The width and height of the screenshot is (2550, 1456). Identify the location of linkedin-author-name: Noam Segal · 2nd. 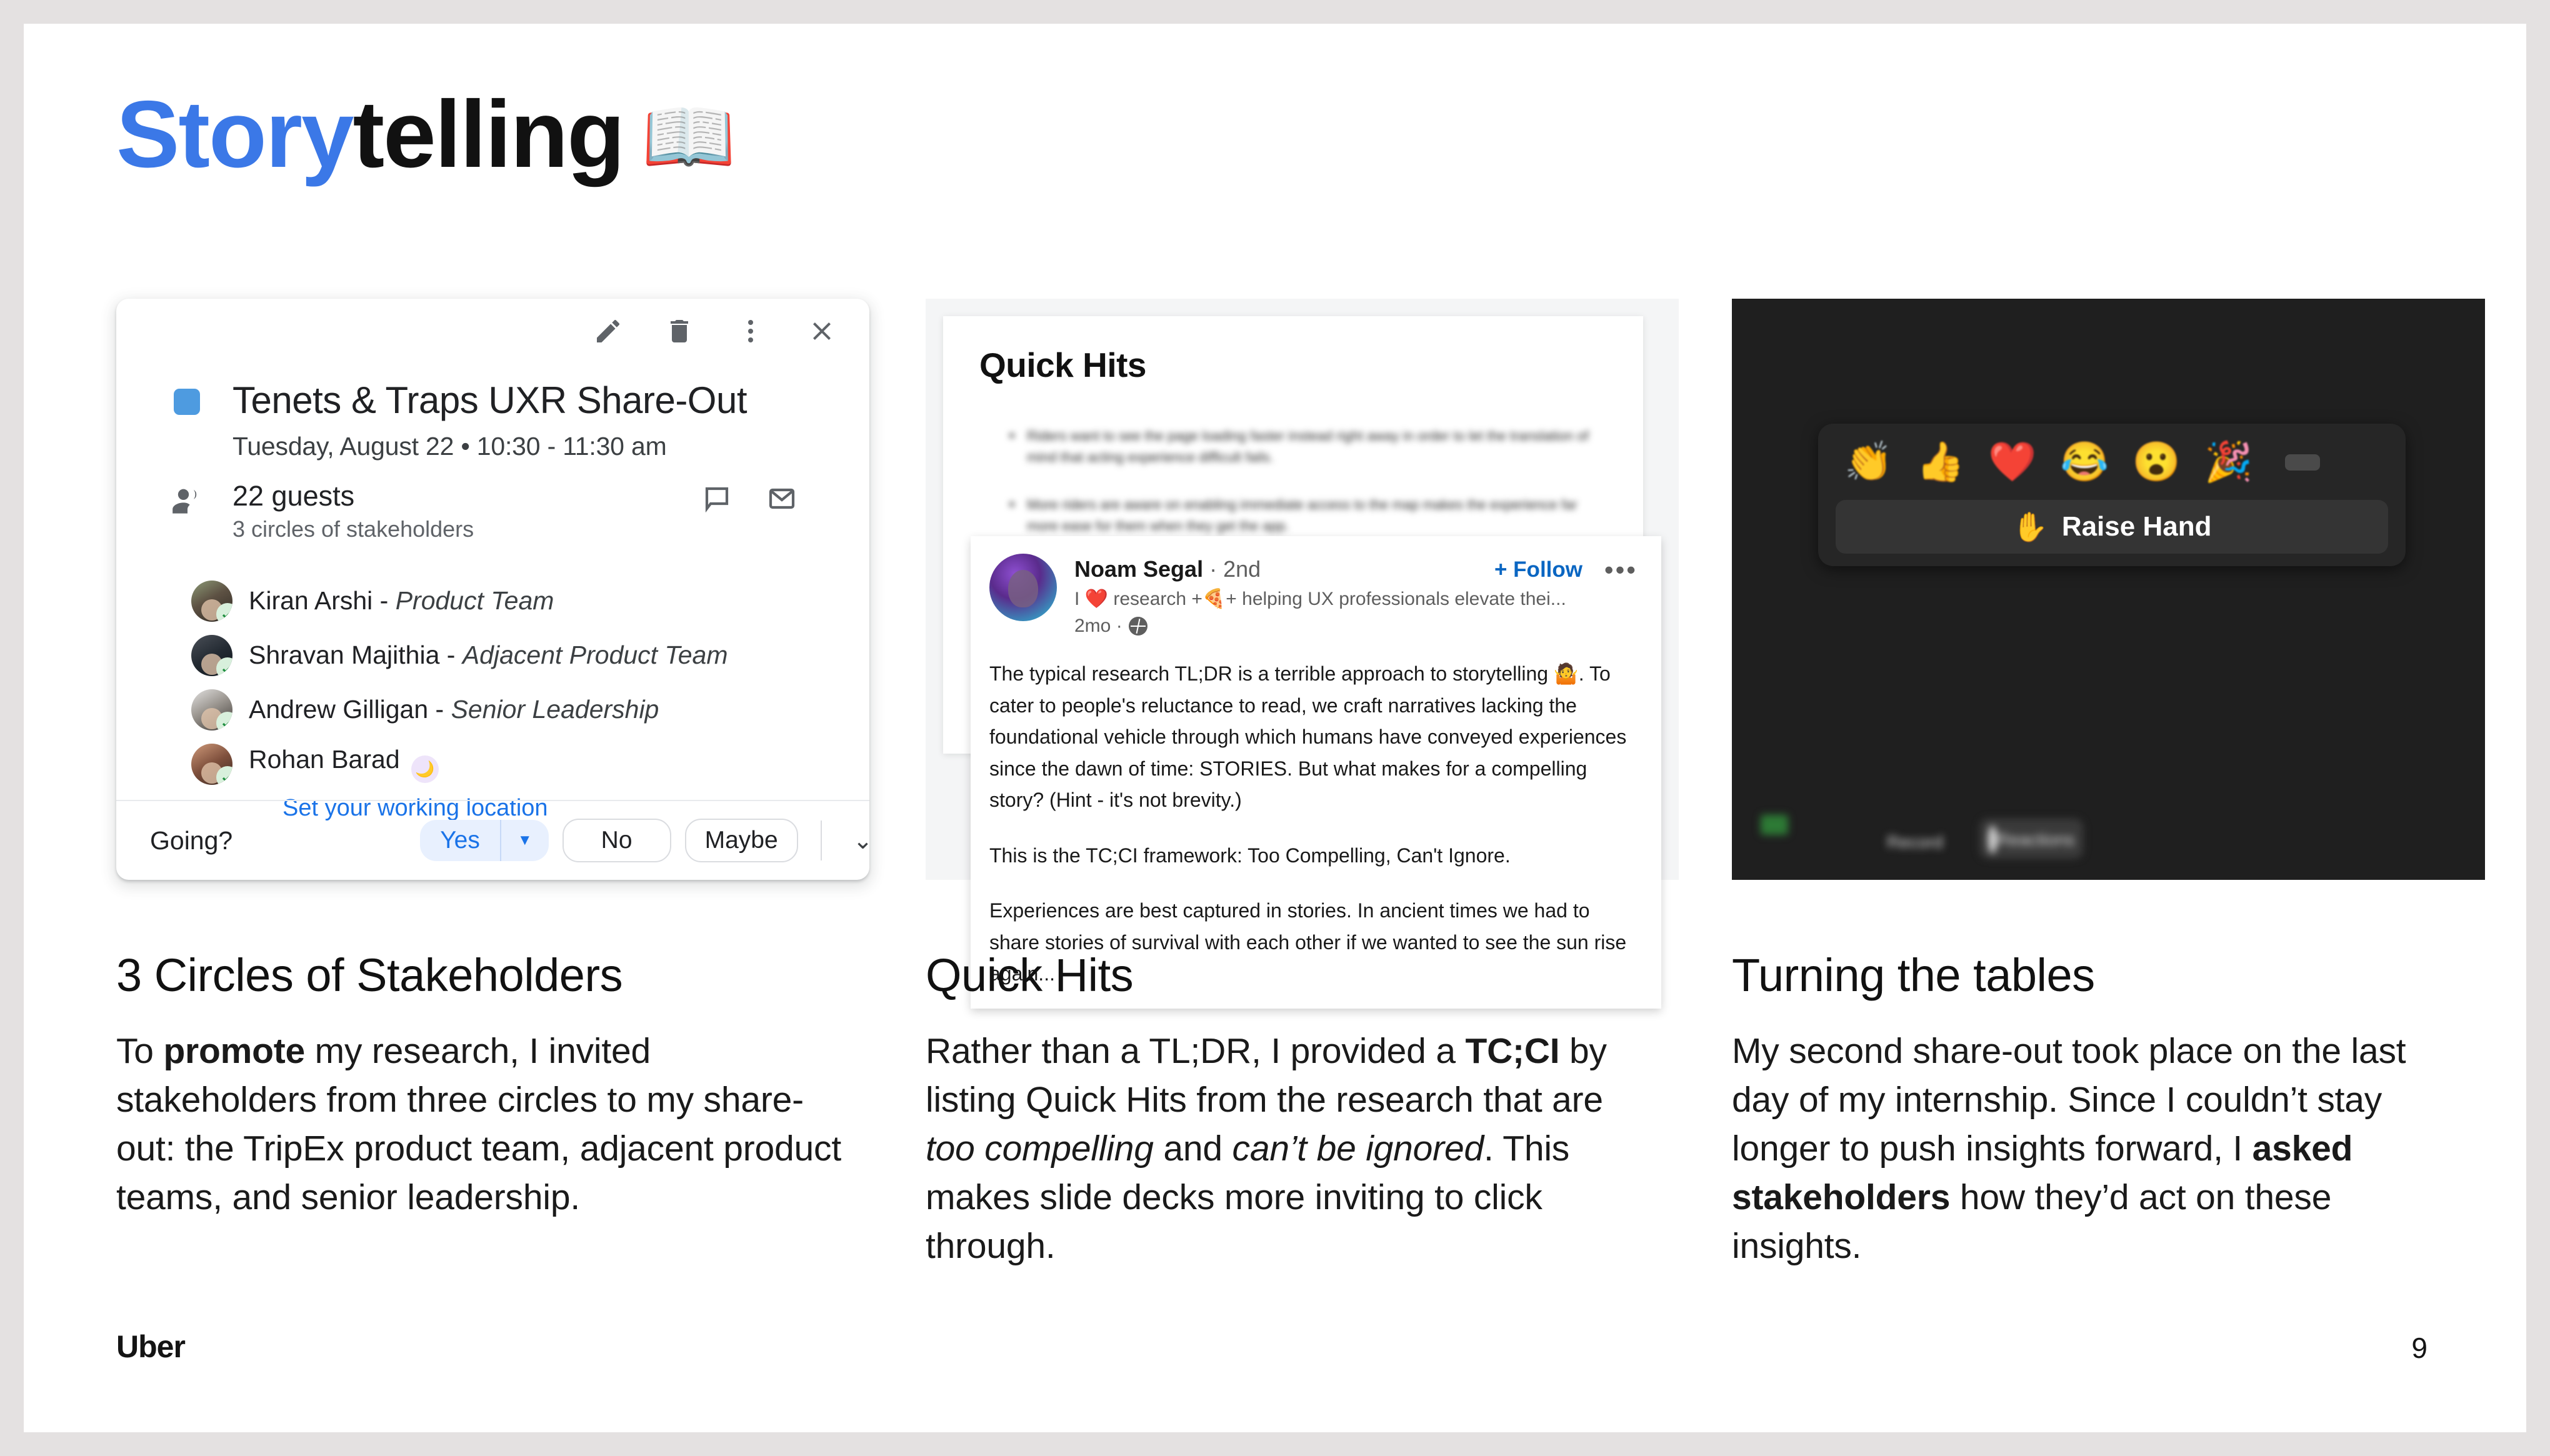
(1167, 569).